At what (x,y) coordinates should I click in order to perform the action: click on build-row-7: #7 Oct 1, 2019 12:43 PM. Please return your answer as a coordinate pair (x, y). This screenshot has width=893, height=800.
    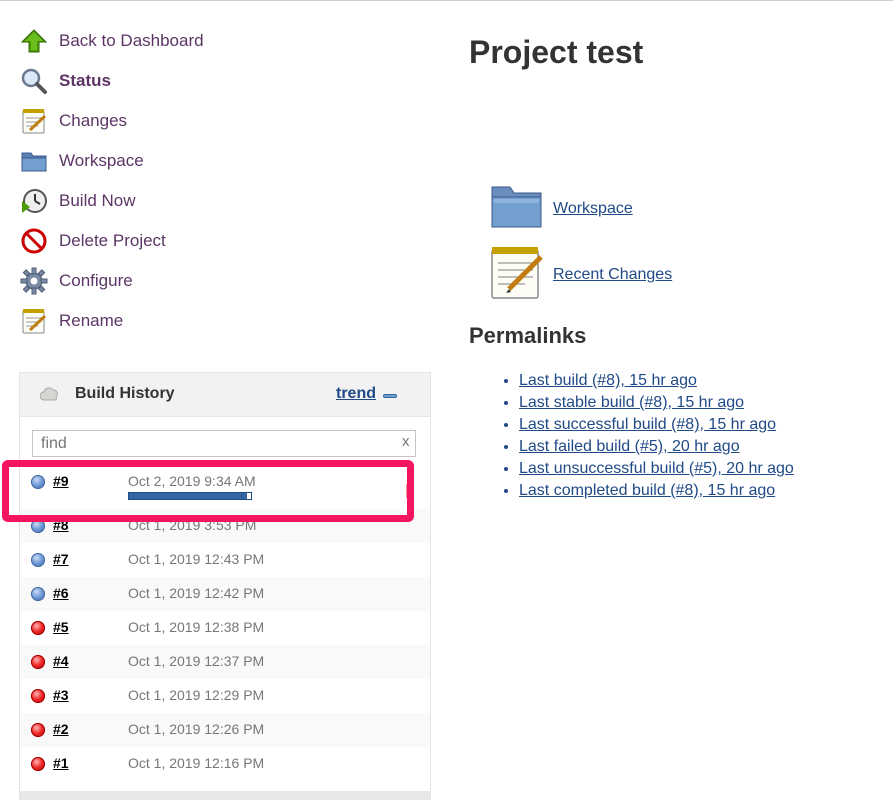
    Looking at the image, I should click on (225, 560).